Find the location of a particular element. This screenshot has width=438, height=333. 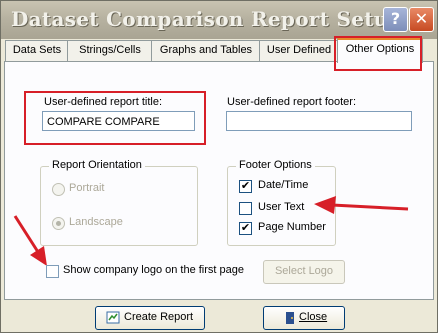

tab-data-sets: Data Sets is located at coordinates (37, 50).